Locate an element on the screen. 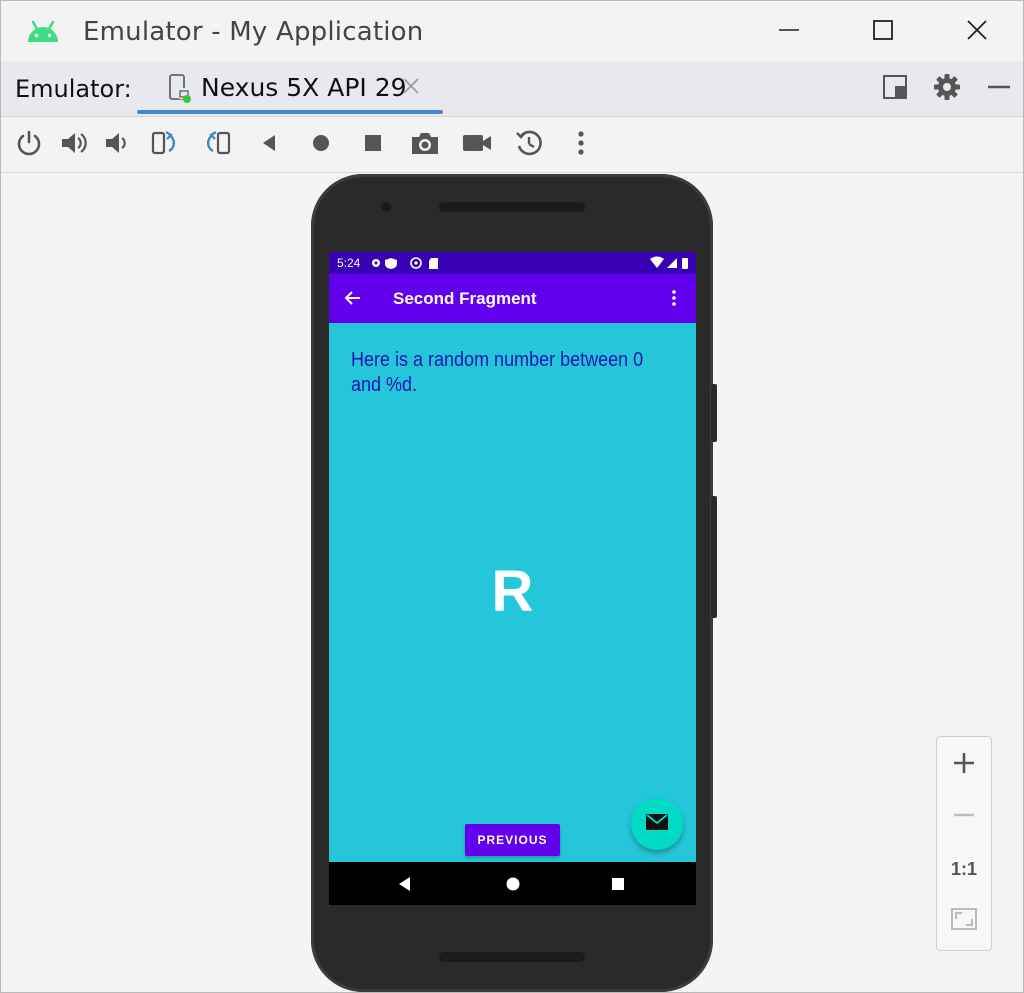  settings-button is located at coordinates (947, 89).